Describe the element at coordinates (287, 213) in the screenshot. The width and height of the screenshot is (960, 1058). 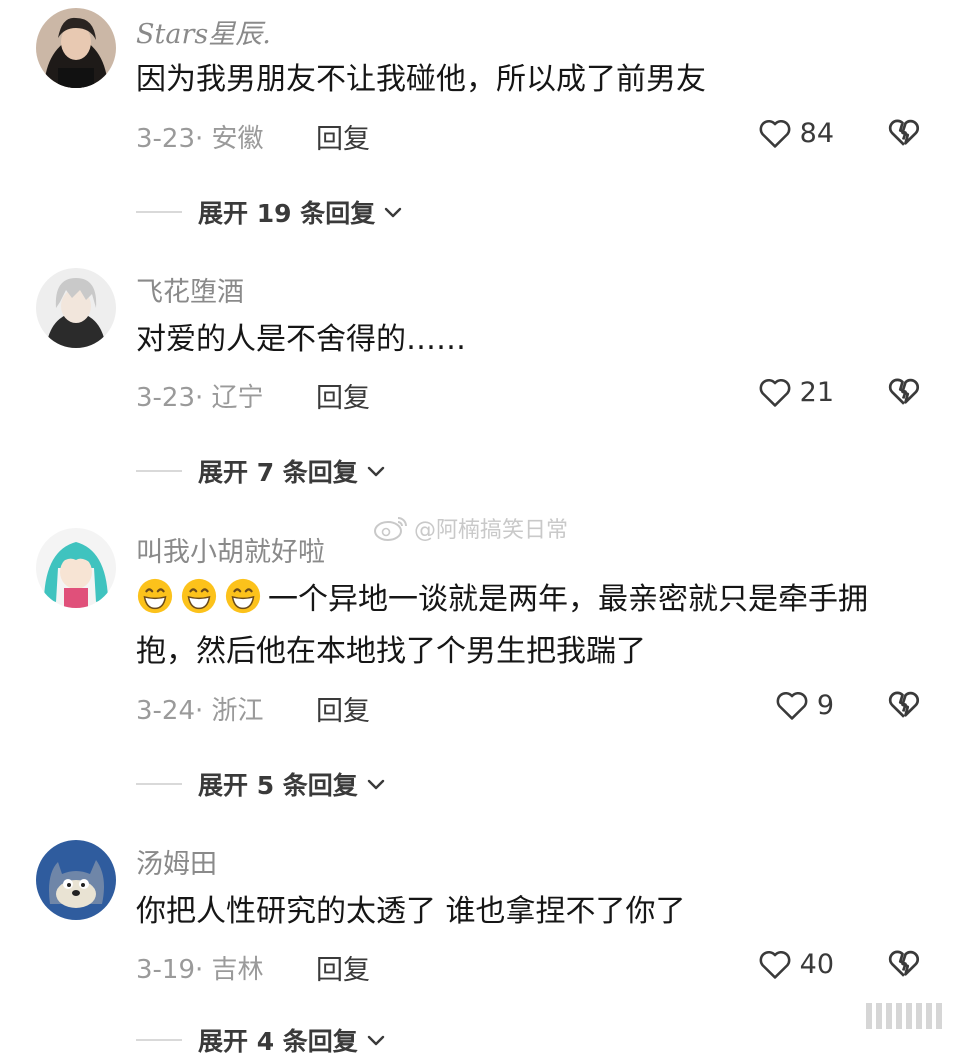
I see `expand-replies-label: 展开 19 条回复` at that location.